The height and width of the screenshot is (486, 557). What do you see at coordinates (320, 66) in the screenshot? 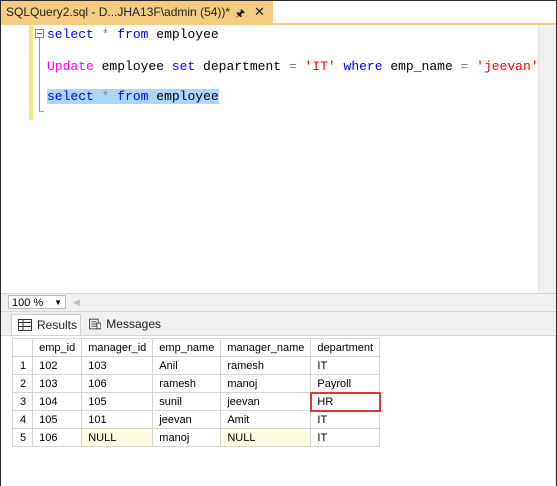
I see `code-token: 'IT'` at bounding box center [320, 66].